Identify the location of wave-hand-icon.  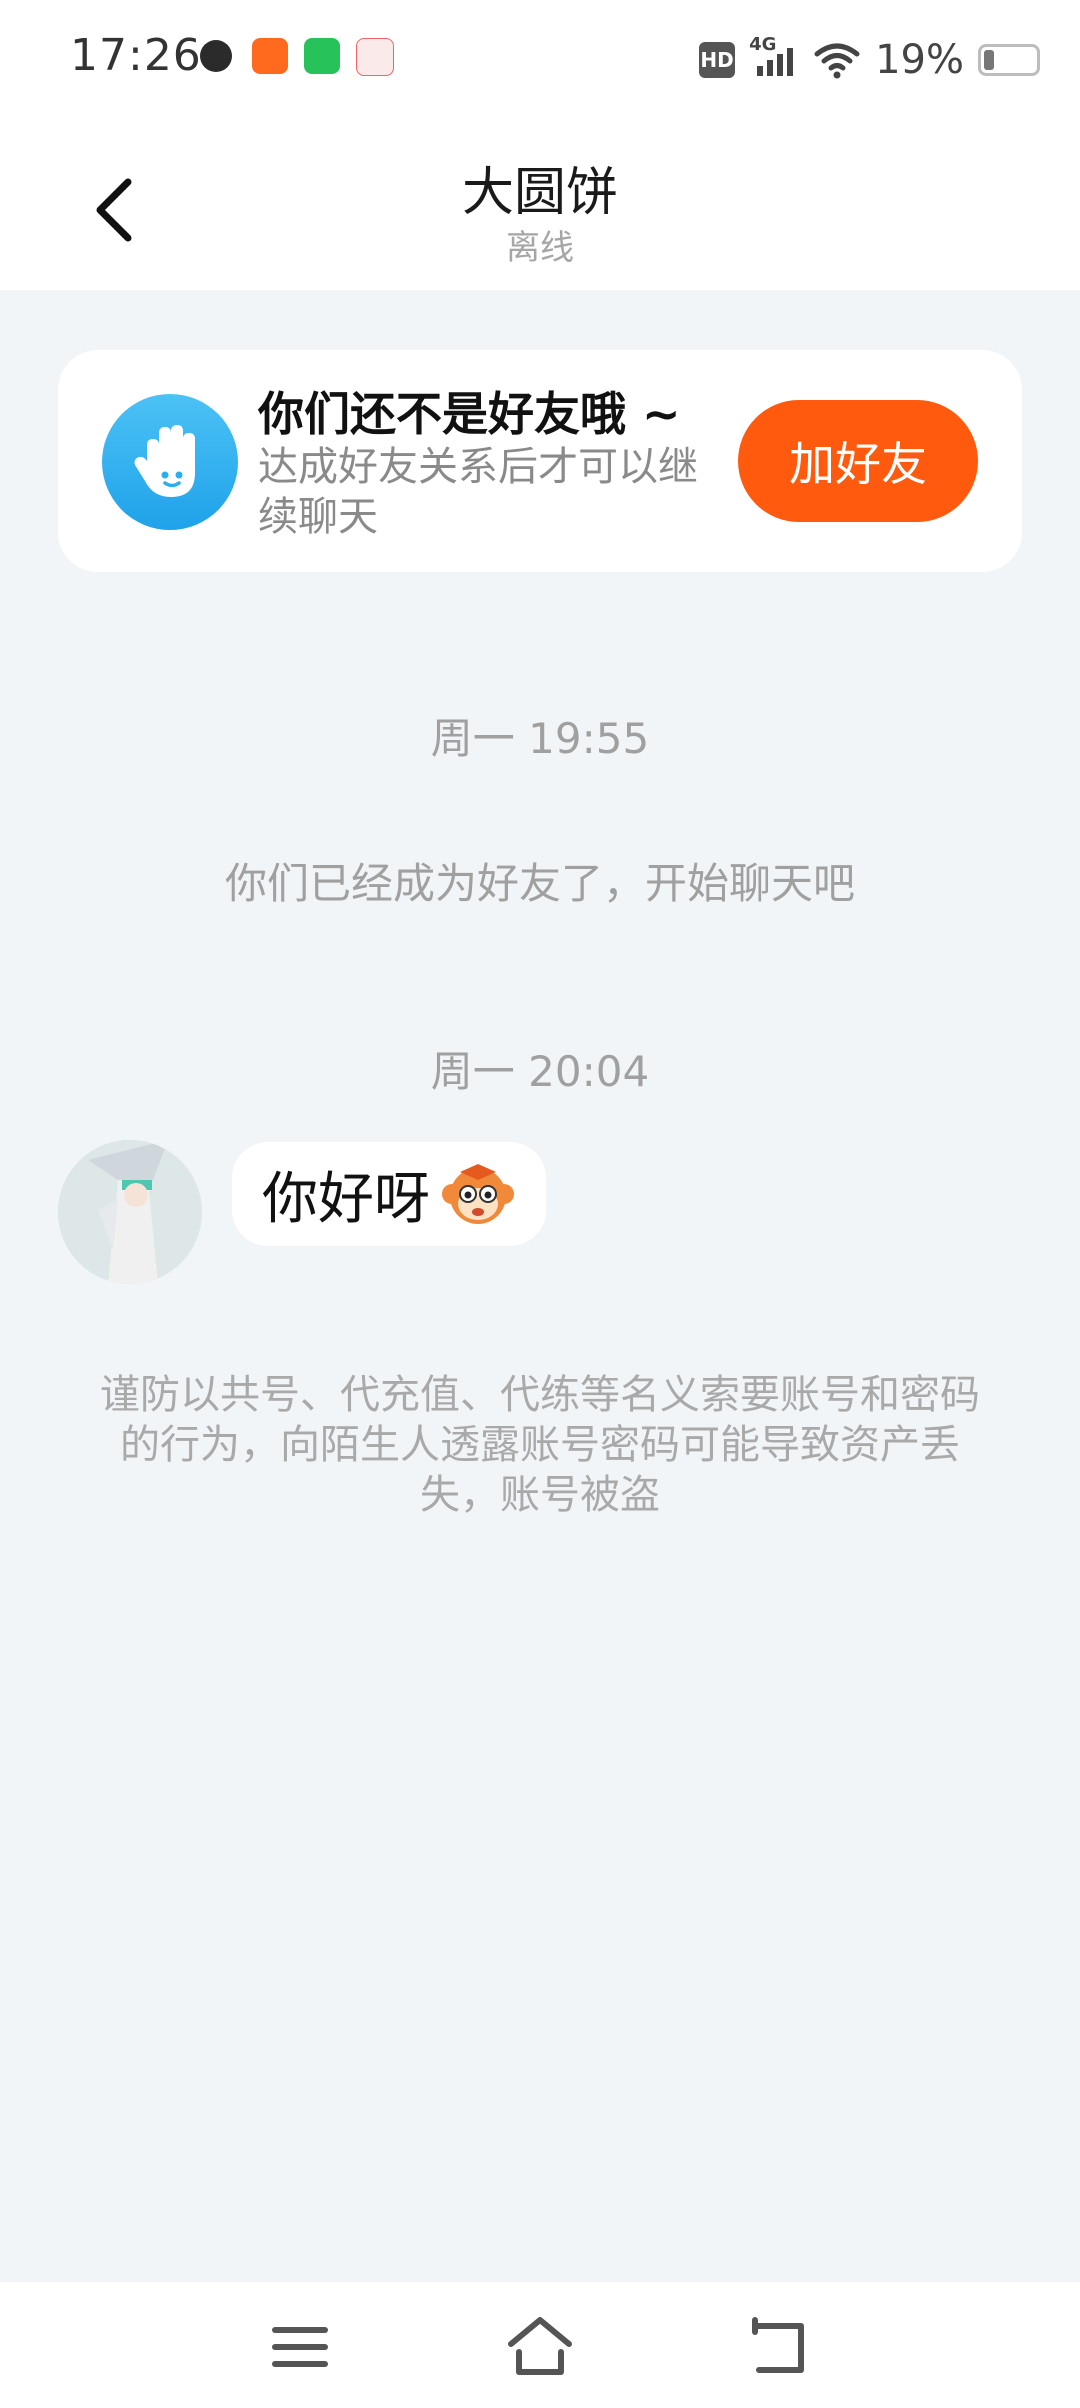
(170, 462).